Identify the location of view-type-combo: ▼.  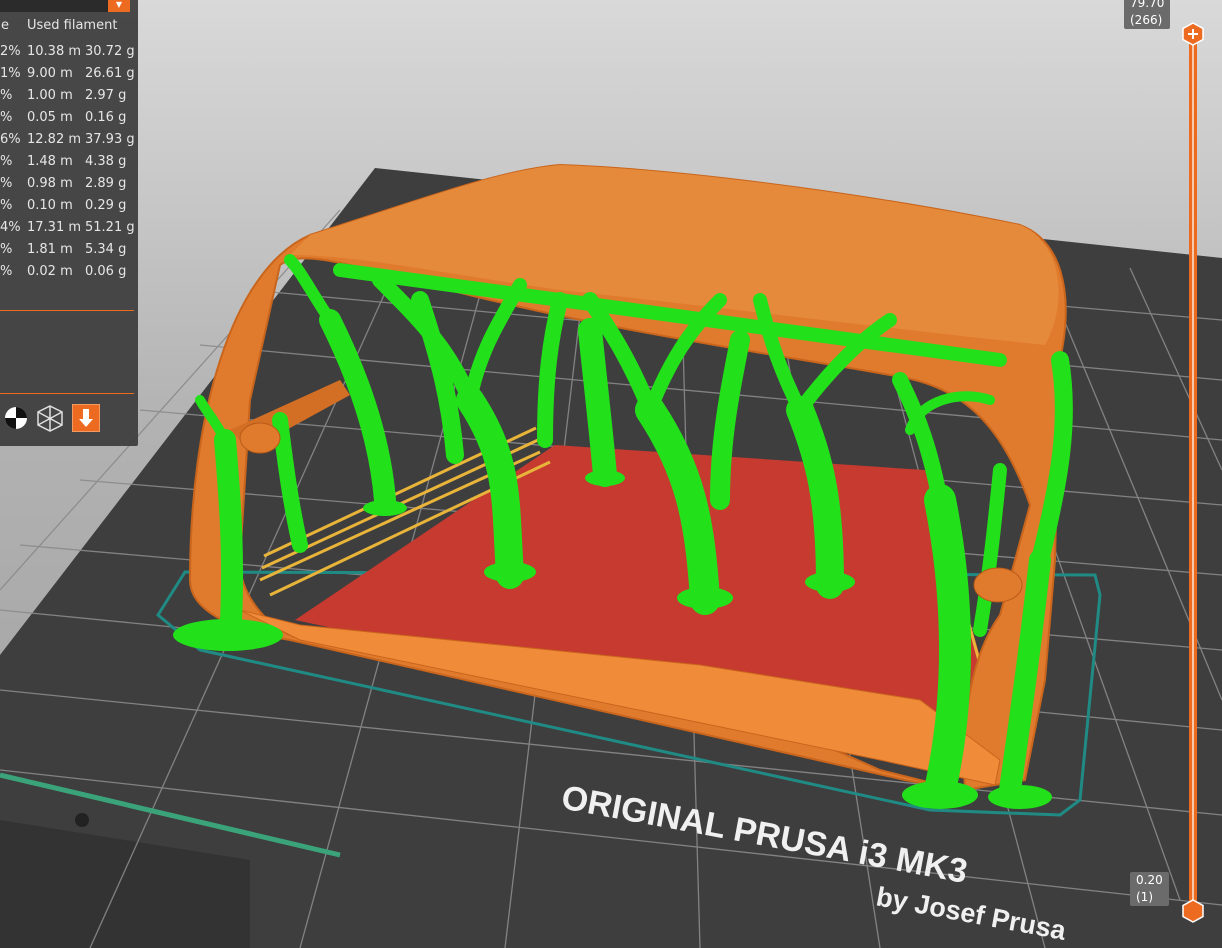
(65, 6).